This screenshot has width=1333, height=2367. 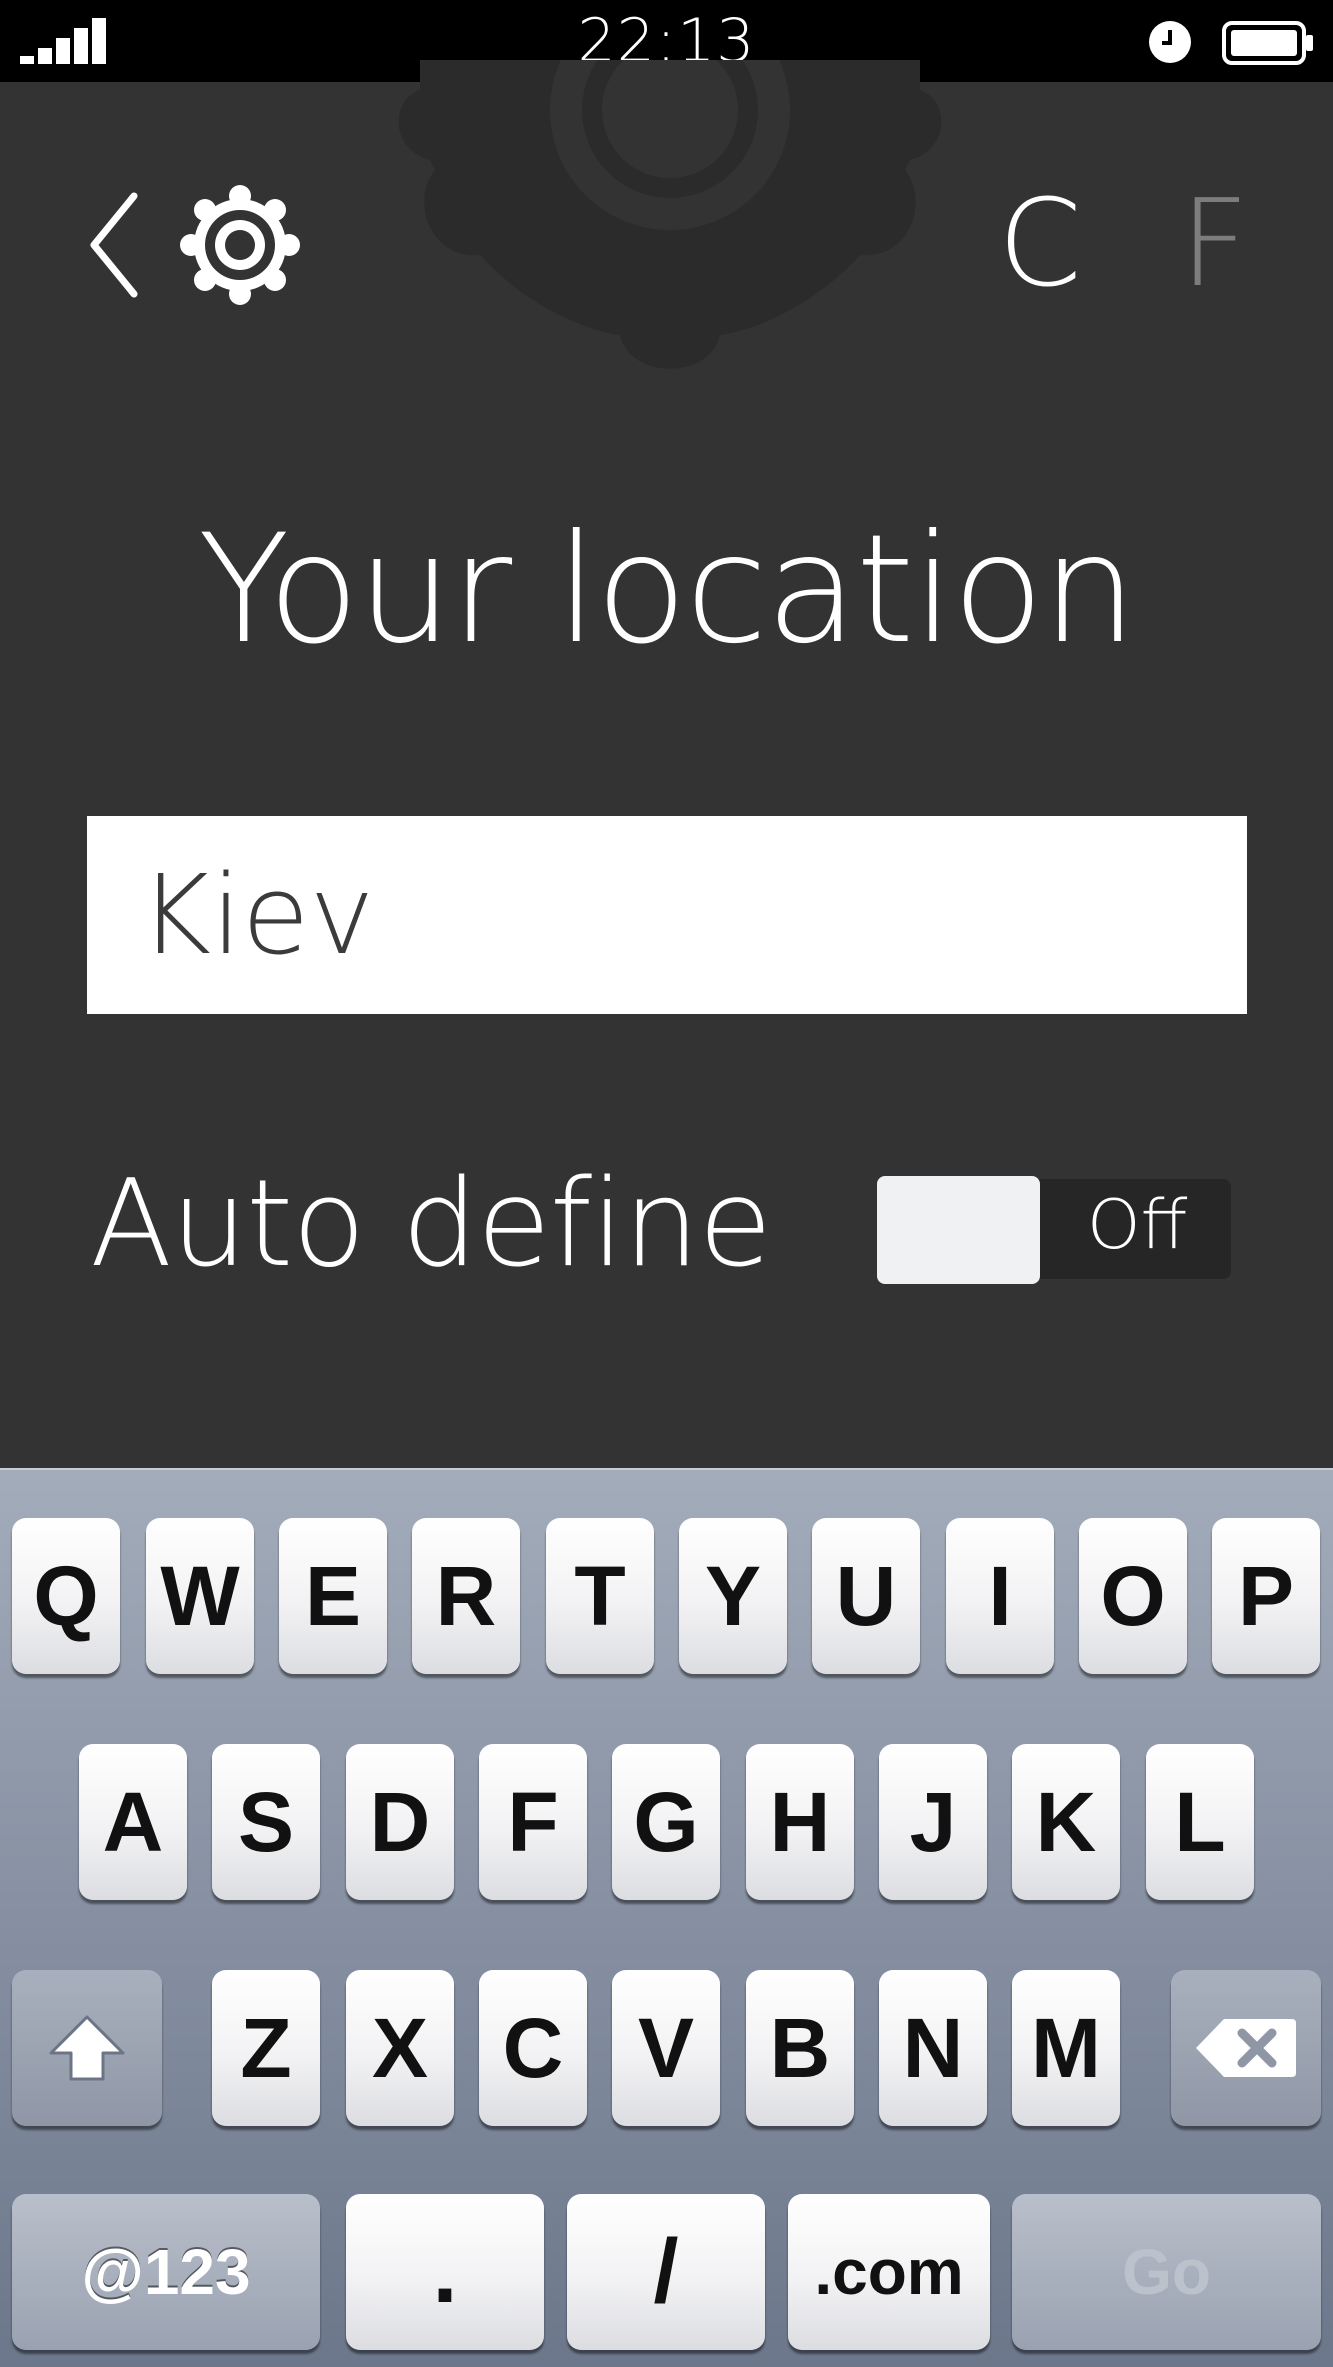 What do you see at coordinates (733, 1596) in the screenshot?
I see `key-y: Y` at bounding box center [733, 1596].